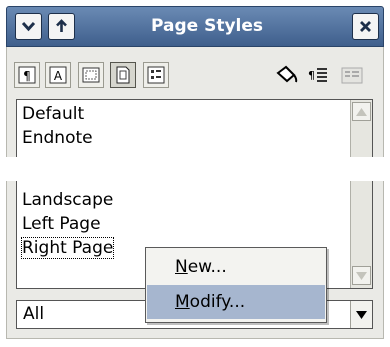 The height and width of the screenshot is (347, 390). I want to click on svg-text: A, so click(58, 76).